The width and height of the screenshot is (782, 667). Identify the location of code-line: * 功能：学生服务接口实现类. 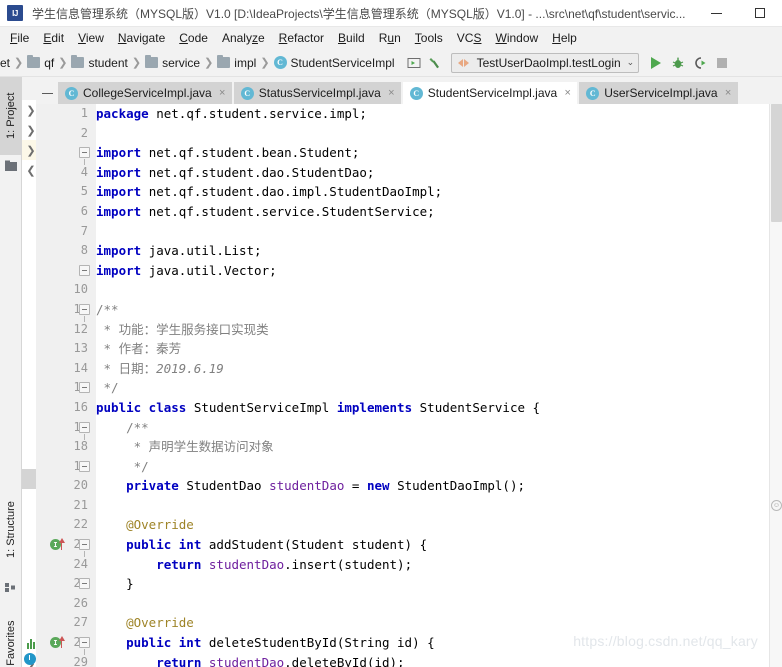
(439, 330).